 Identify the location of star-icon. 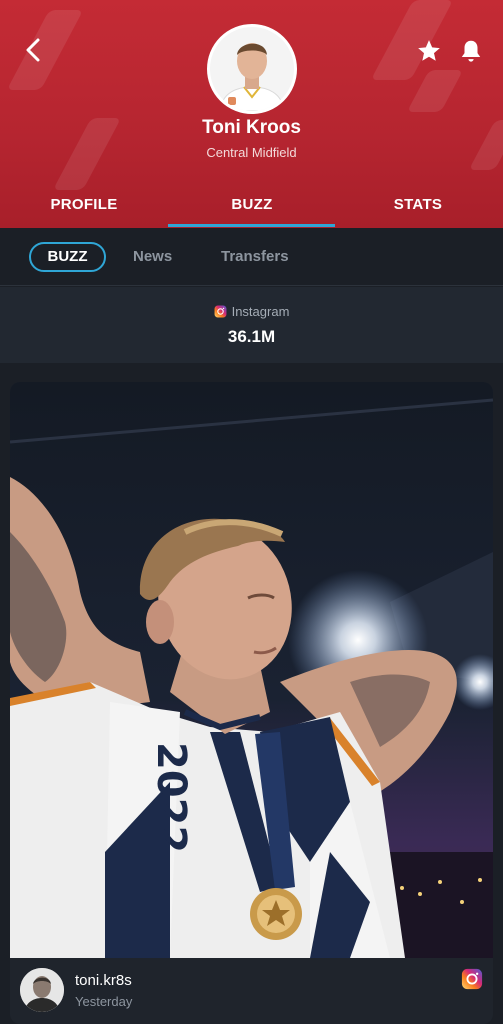
(429, 51).